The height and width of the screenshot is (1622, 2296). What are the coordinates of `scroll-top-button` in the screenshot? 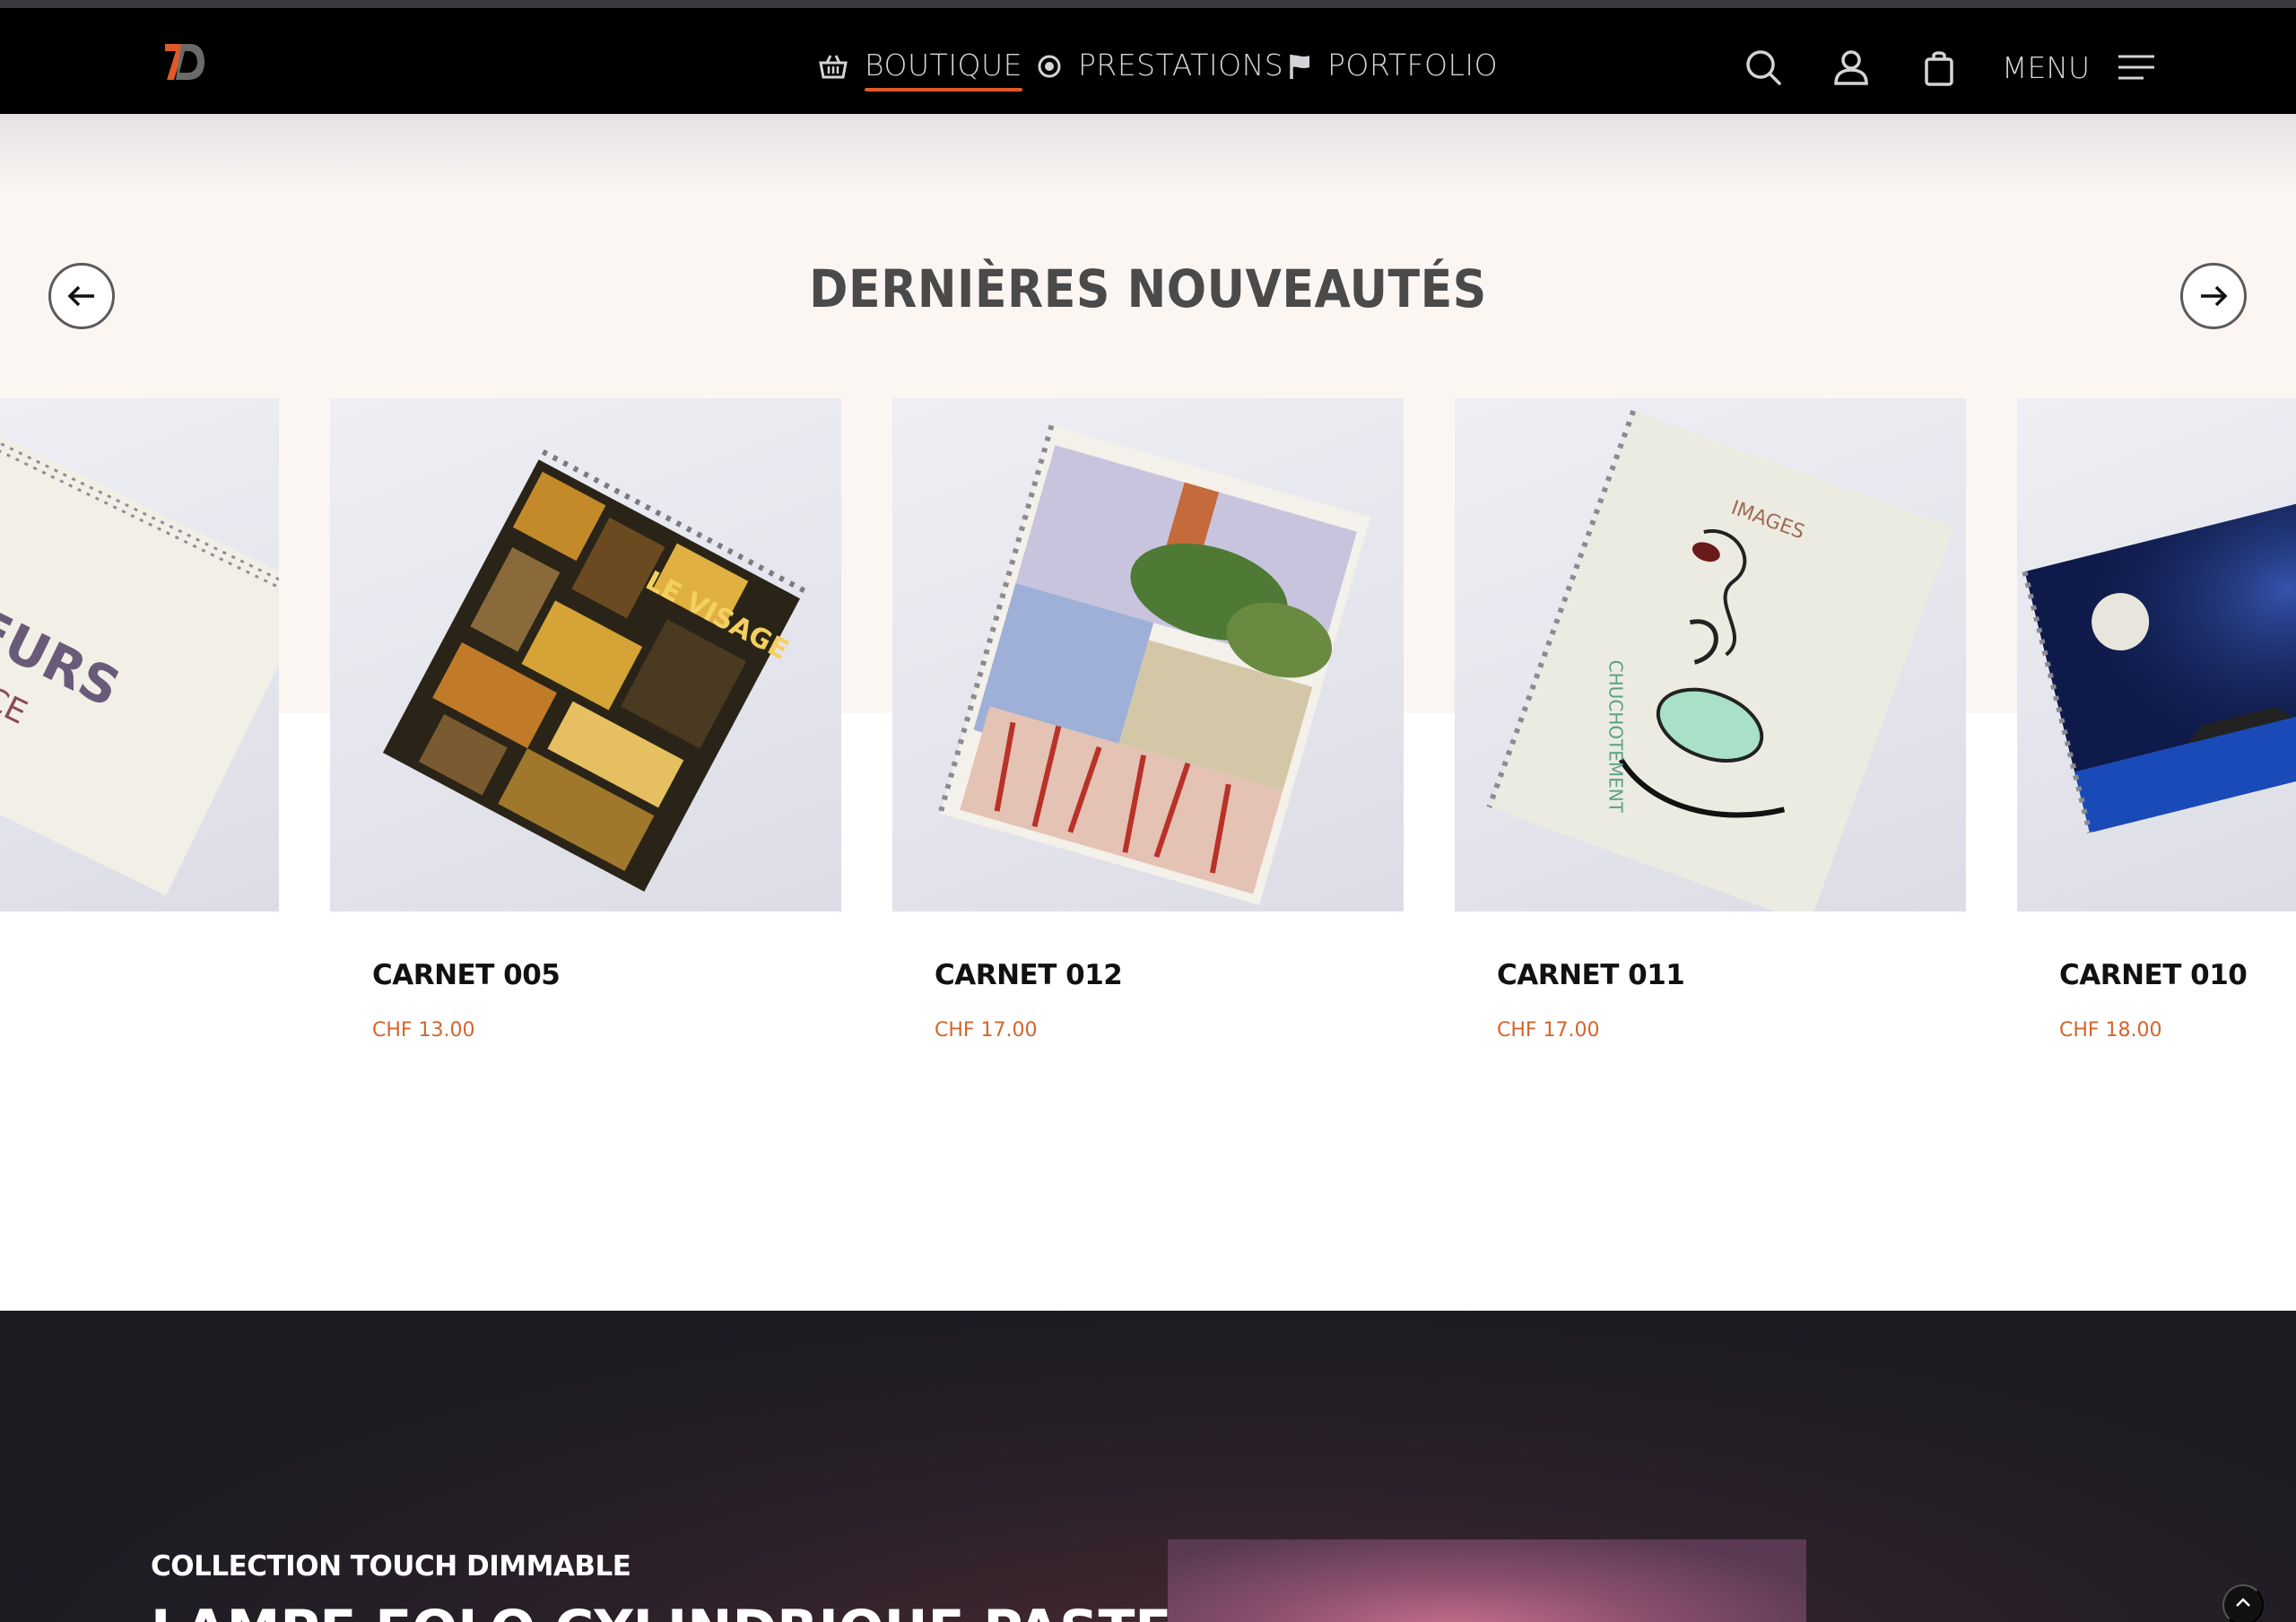 It's located at (2243, 1603).